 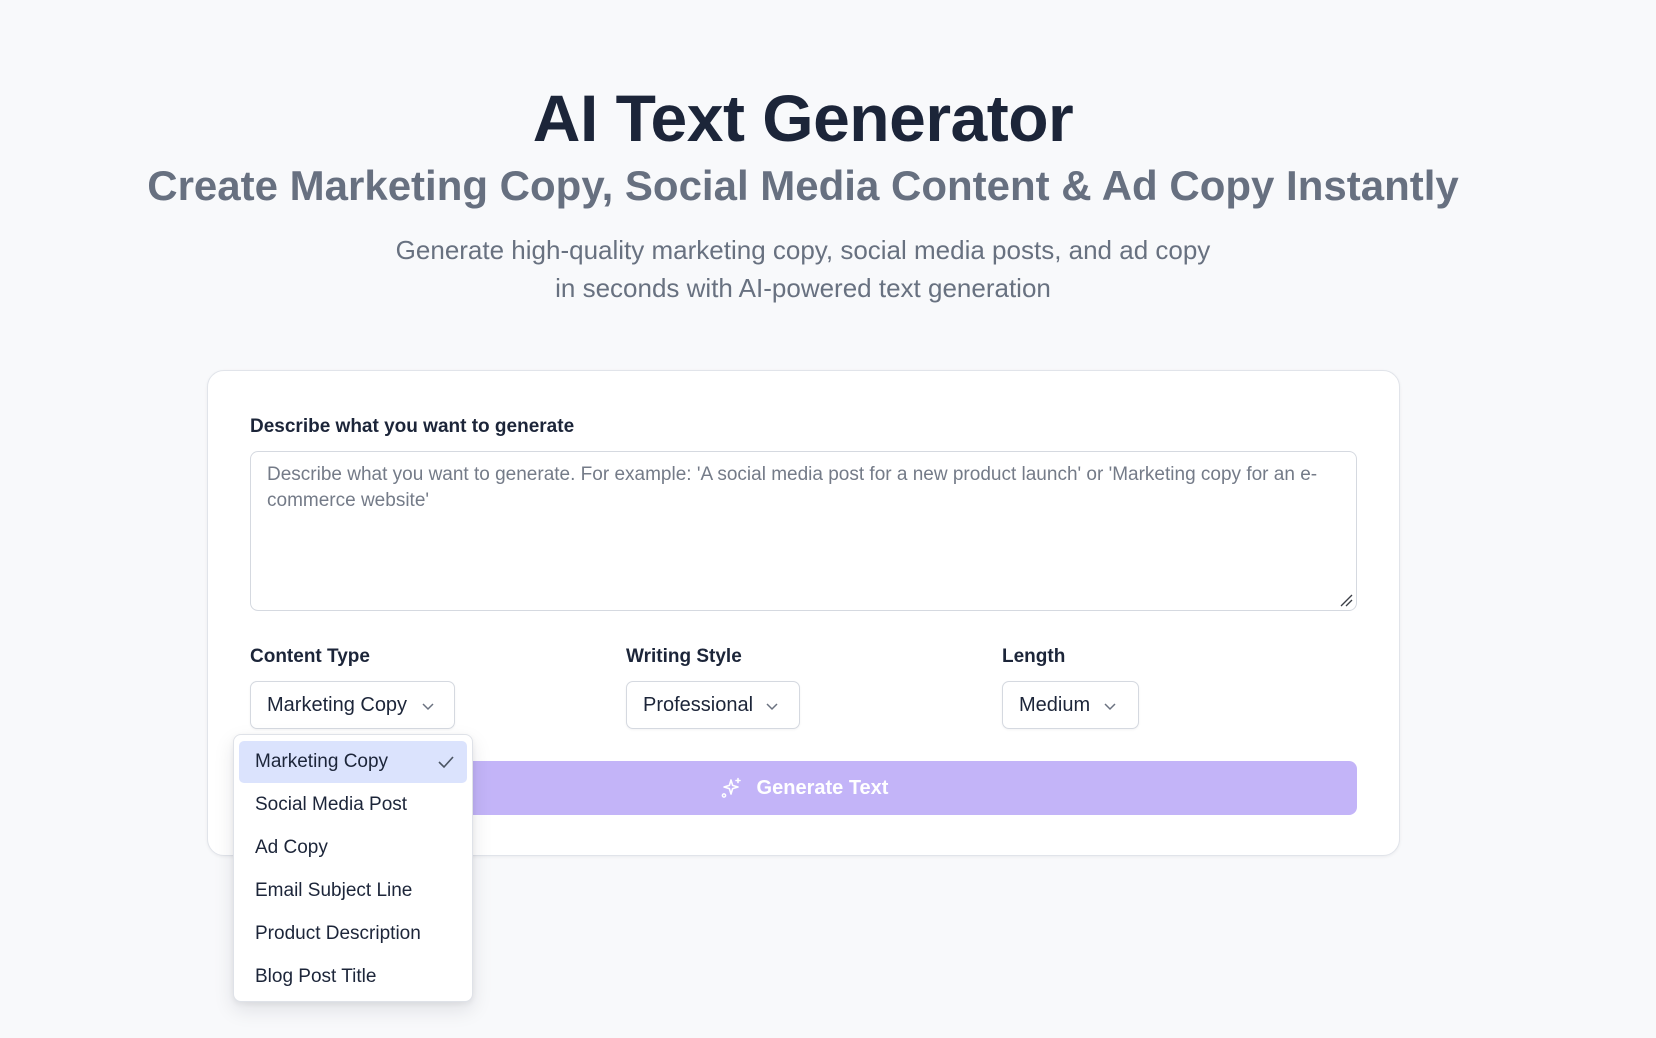 What do you see at coordinates (353, 848) in the screenshot?
I see `option-ad-copy: Ad Copy` at bounding box center [353, 848].